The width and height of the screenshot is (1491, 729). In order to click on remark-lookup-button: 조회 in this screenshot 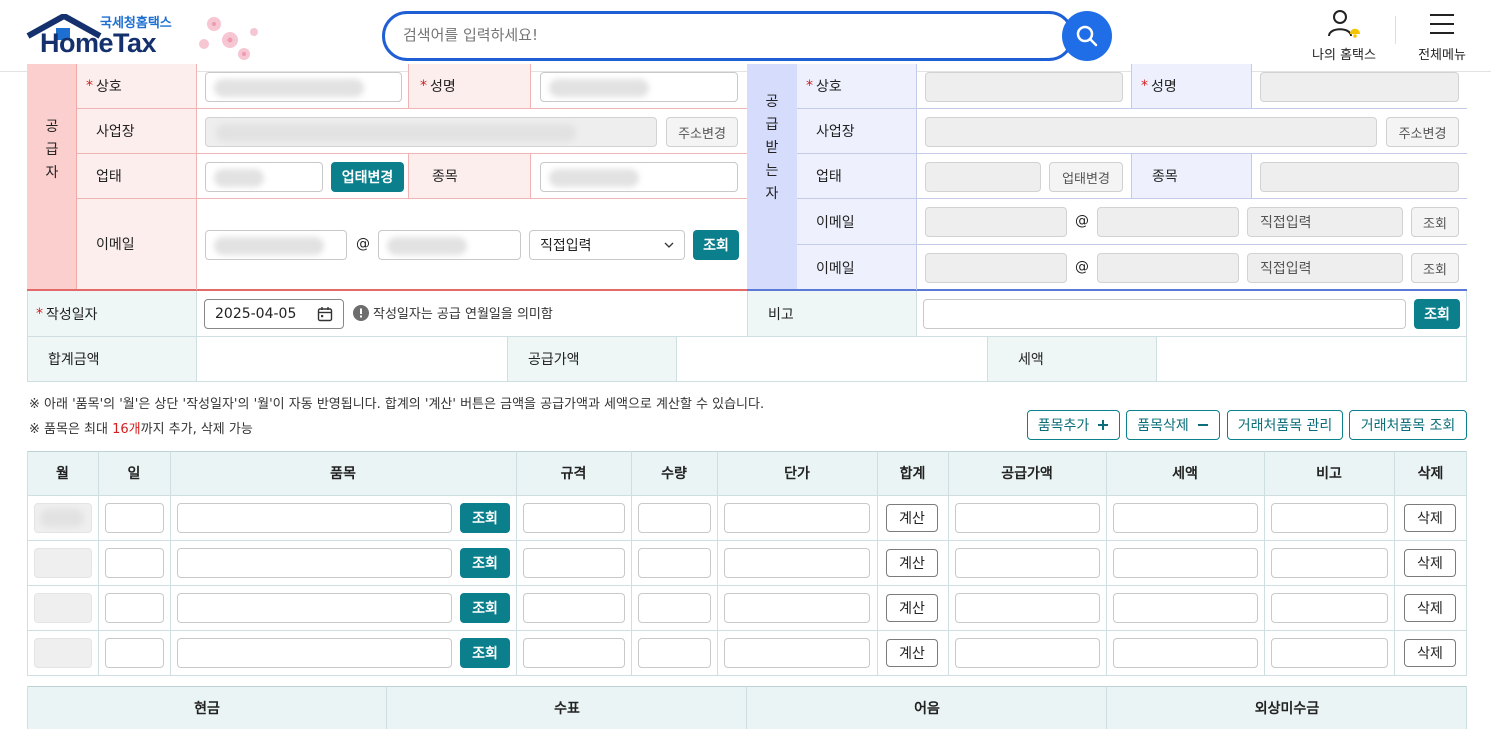, I will do `click(1437, 314)`.